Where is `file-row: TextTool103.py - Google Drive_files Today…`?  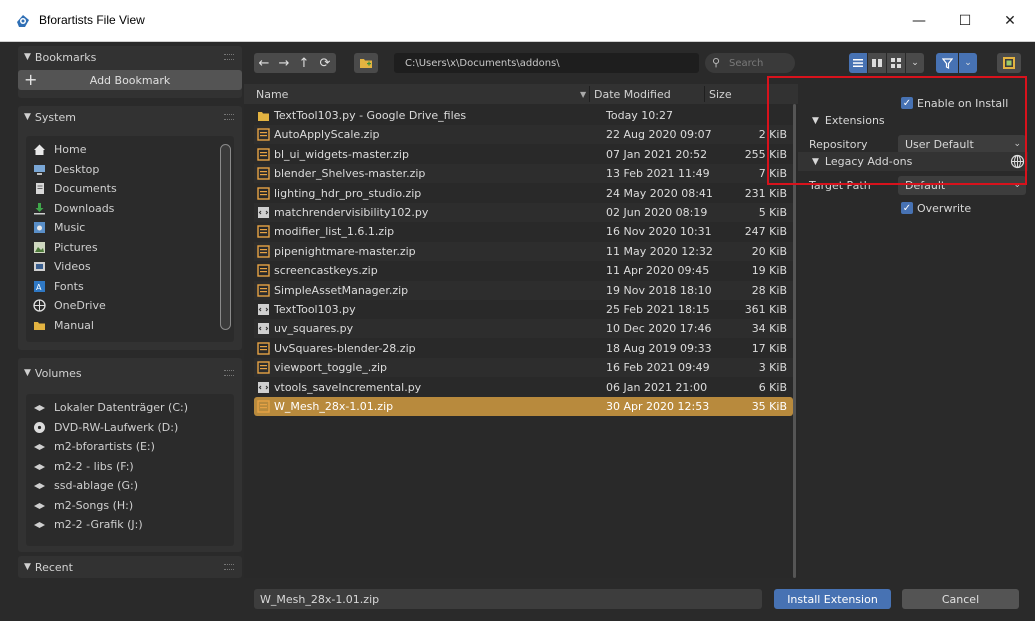 file-row: TextTool103.py - Google Drive_files Today… is located at coordinates (523, 115).